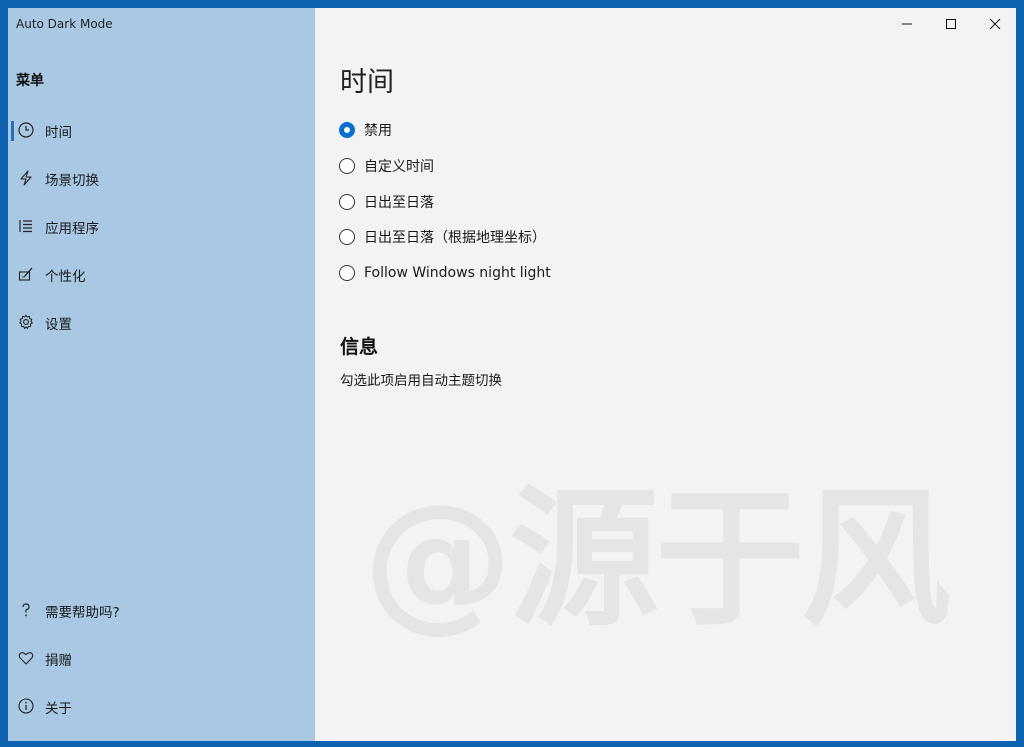  I want to click on sidebar-item-settings: 设置, so click(161, 322).